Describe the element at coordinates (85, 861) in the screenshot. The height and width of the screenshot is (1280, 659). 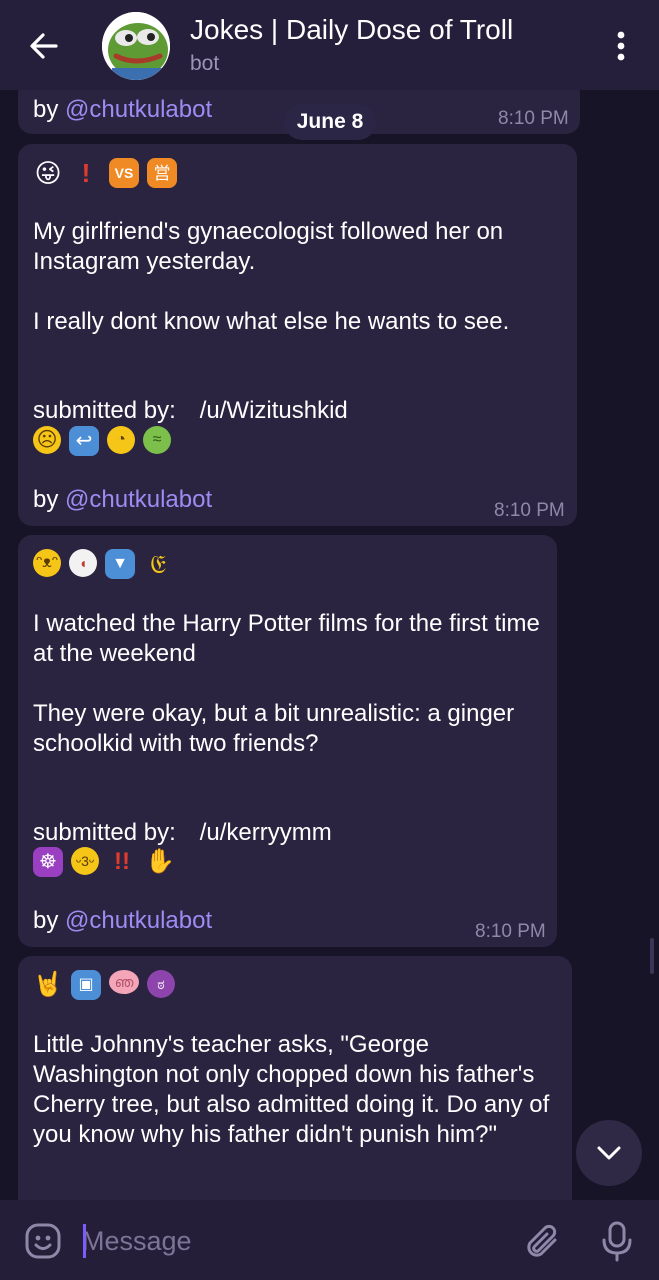
I see `kissing-cat-icon: ᵕ3ᵕ` at that location.